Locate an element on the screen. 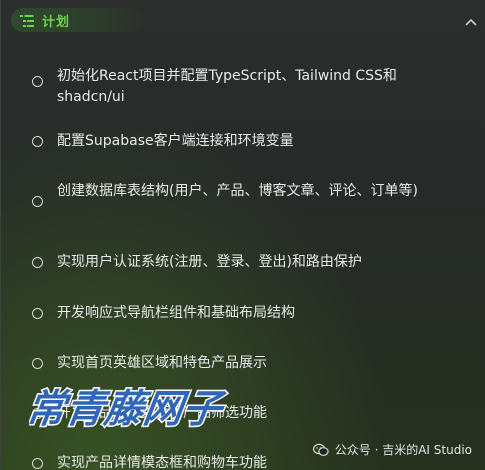 Image resolution: width=485 pixels, height=470 pixels. task-label: 创建数据库表结构(用户、产品、博客文章、评论、订单等) is located at coordinates (237, 191).